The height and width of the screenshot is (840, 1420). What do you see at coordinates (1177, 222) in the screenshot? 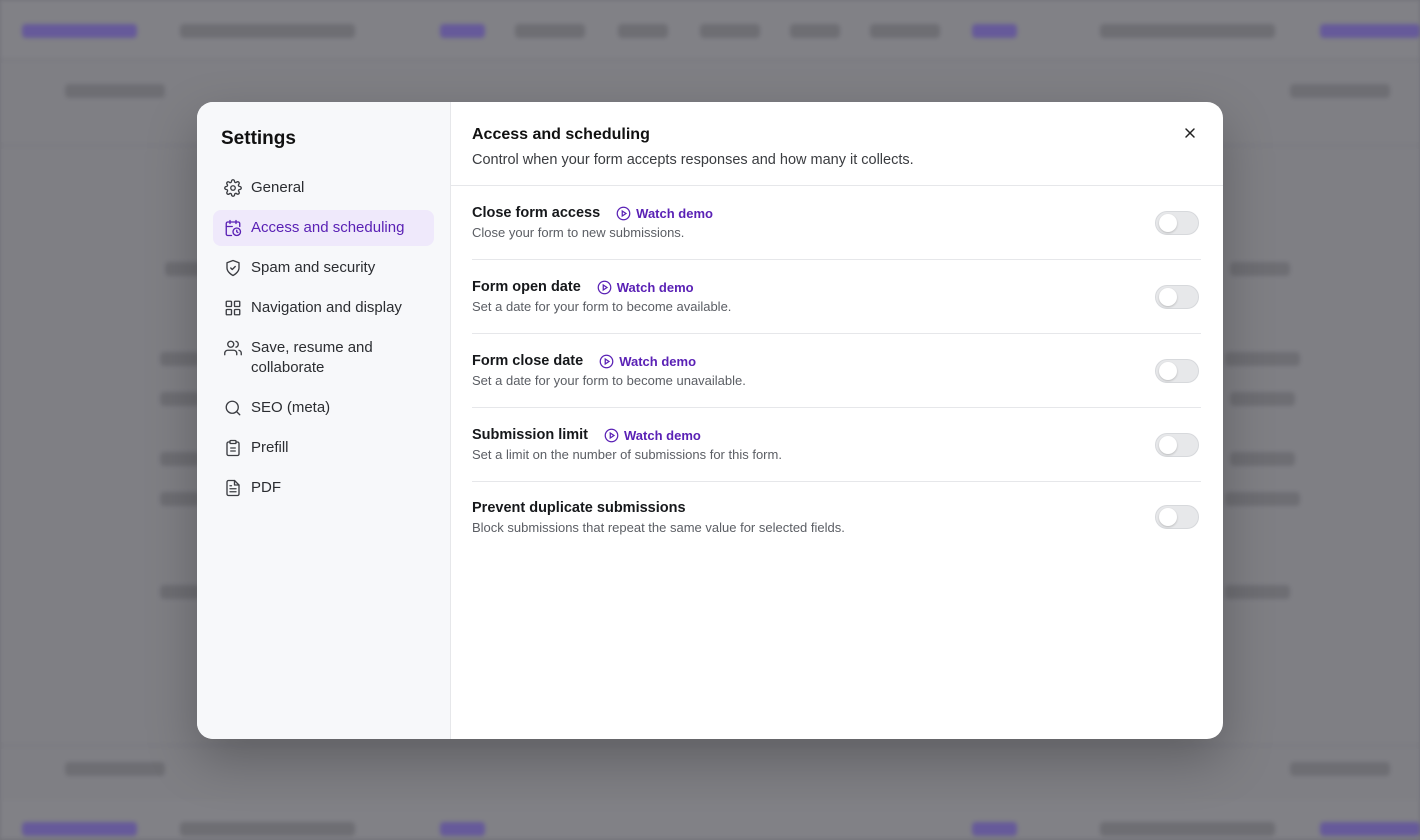
I see `close-form-access-toggle` at bounding box center [1177, 222].